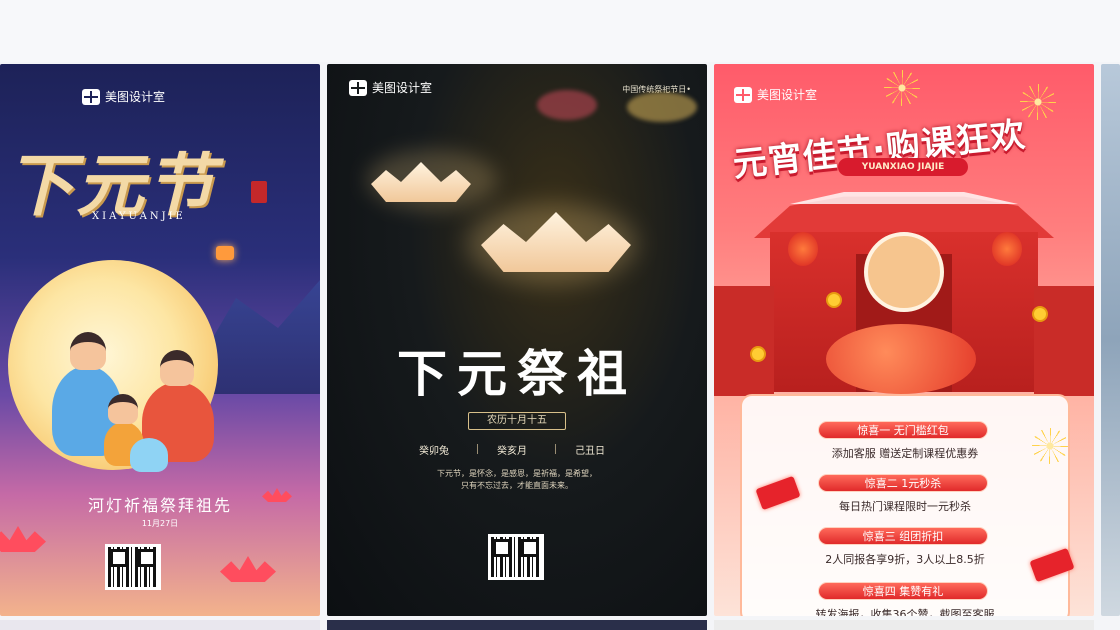  What do you see at coordinates (517, 473) in the screenshot?
I see `verse-line: 下元节，是怀念，是感恩，是祈福，是希望，` at bounding box center [517, 473].